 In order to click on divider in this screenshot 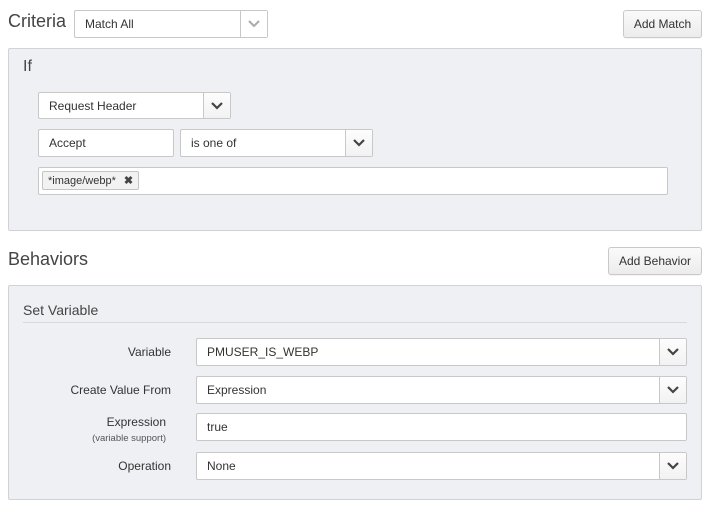, I will do `click(355, 322)`.